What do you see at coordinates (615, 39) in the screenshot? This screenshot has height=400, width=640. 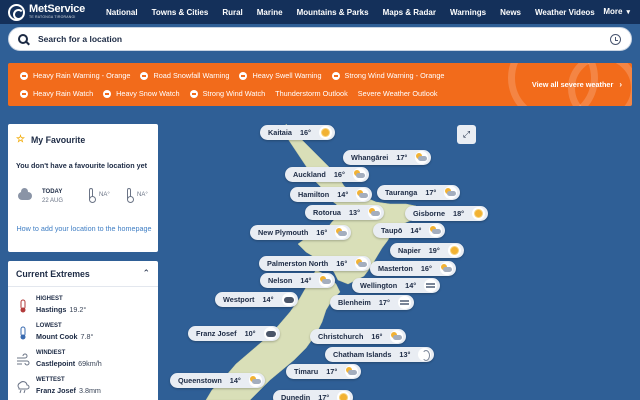 I see `history-icon` at bounding box center [615, 39].